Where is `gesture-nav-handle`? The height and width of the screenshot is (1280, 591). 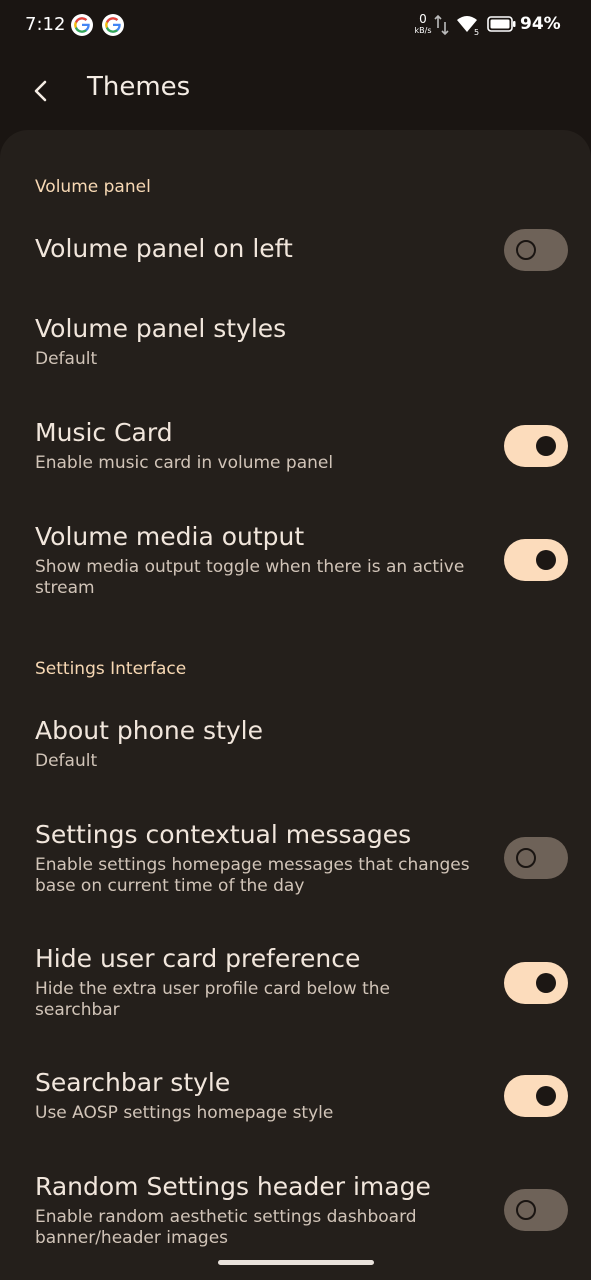
gesture-nav-handle is located at coordinates (296, 1262).